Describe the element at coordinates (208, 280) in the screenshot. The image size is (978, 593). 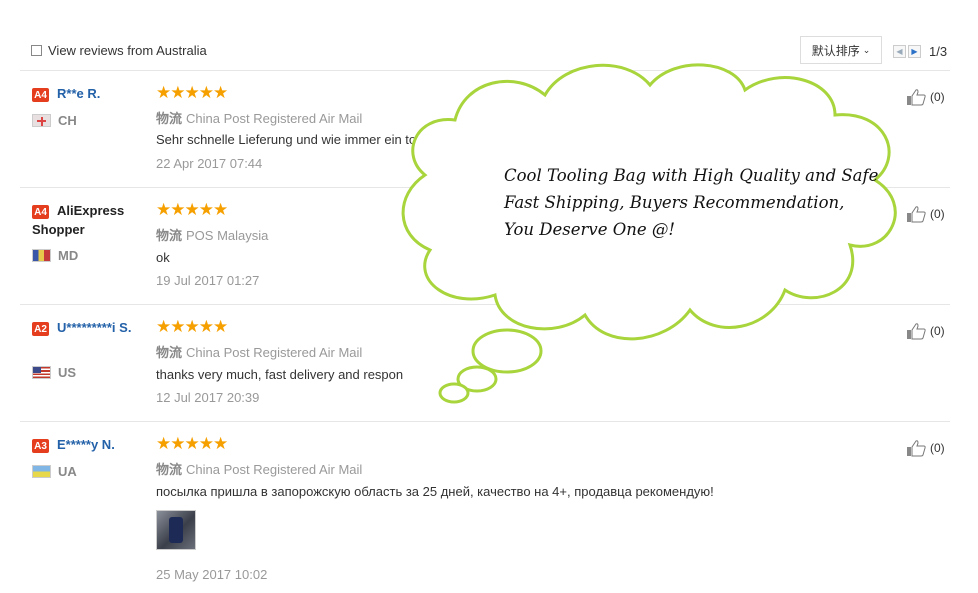
I see `review-date: 19 Jul 2017 01:27` at that location.